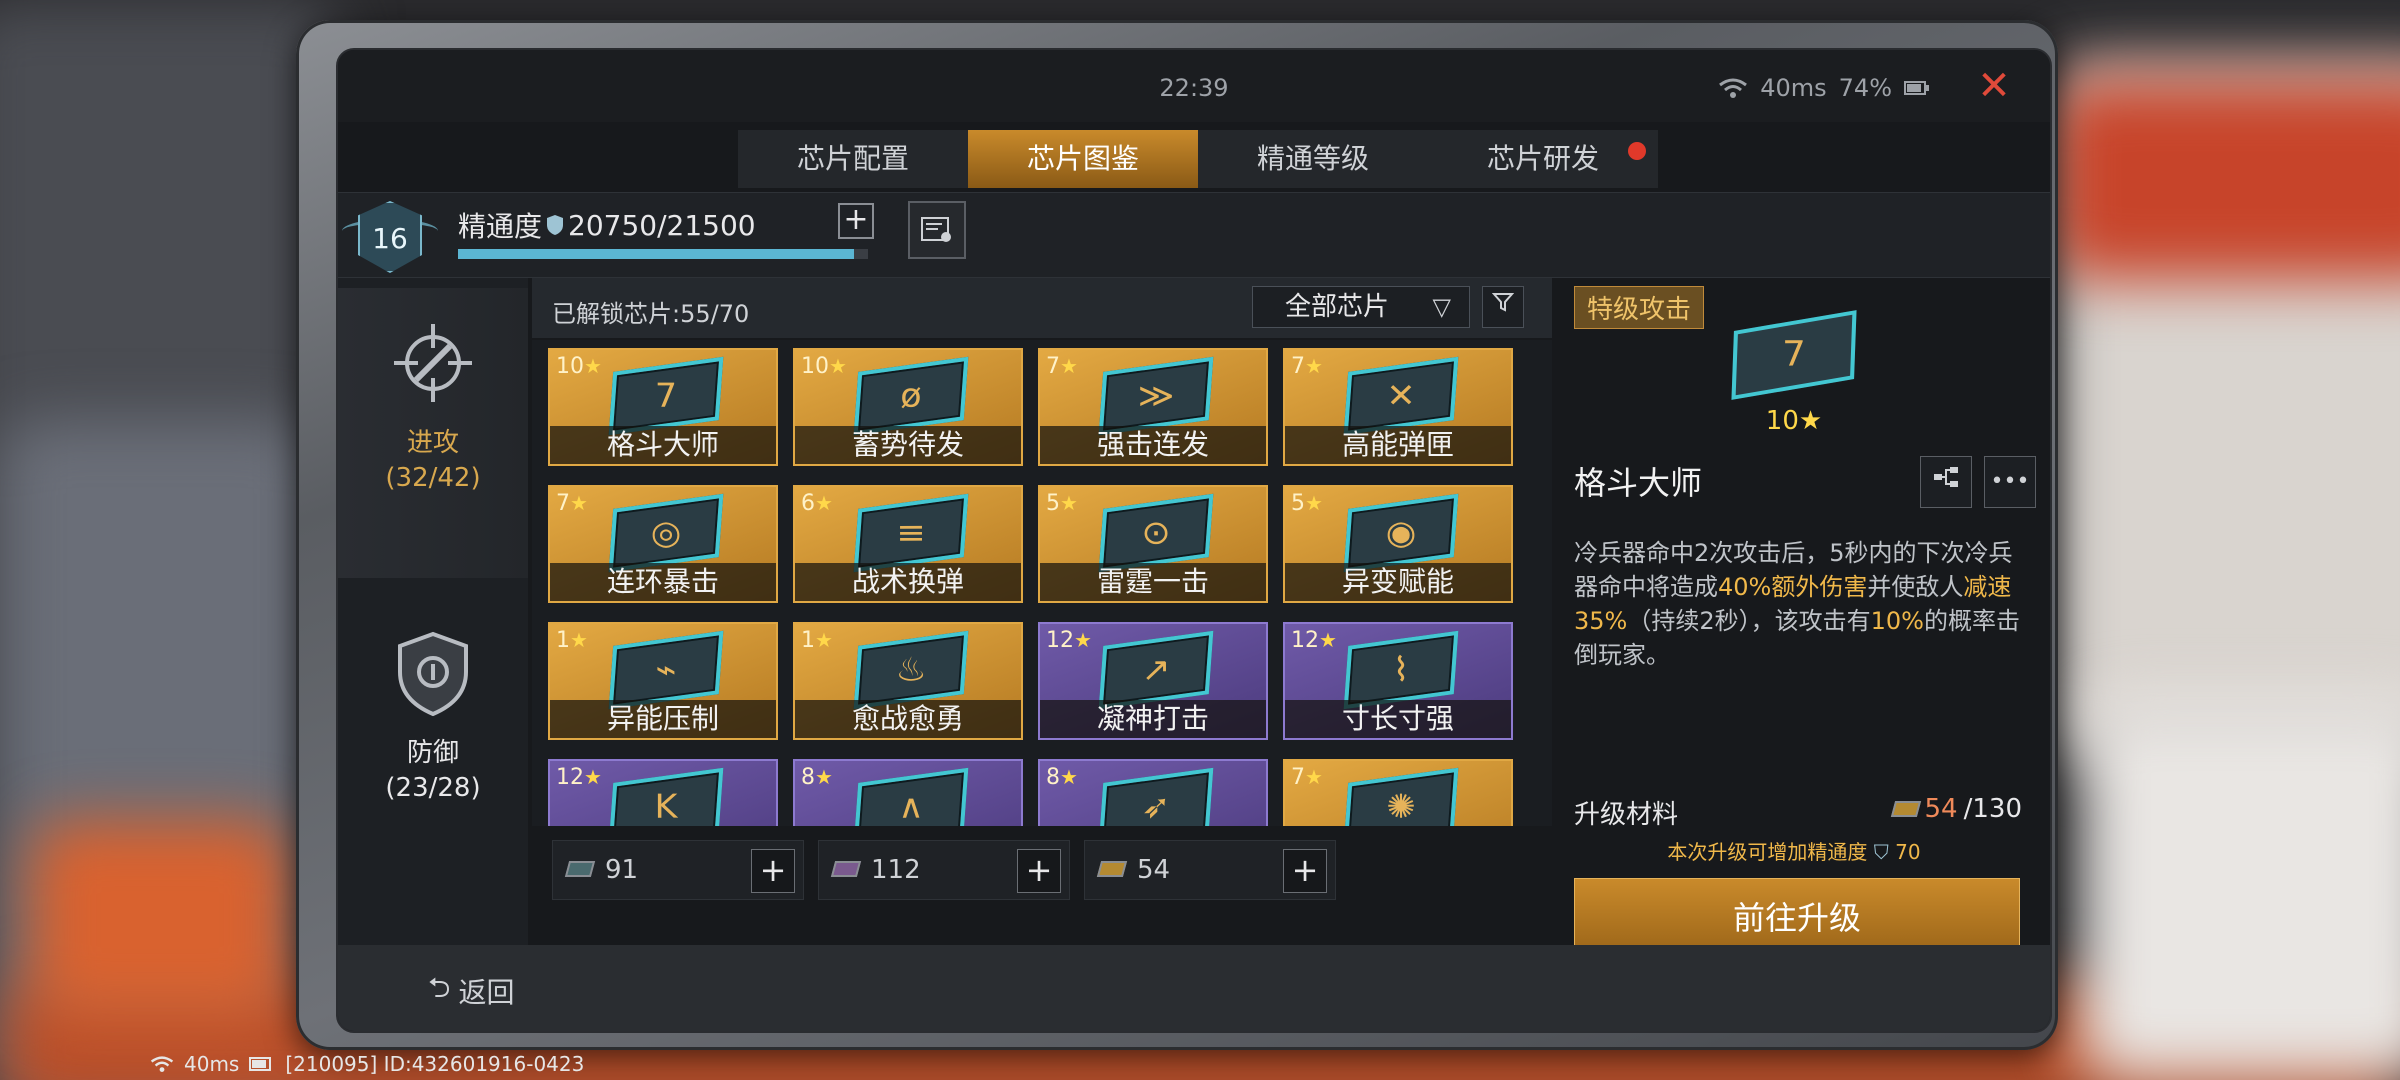 The image size is (2400, 1080). I want to click on chip-icon: 7, so click(1794, 355).